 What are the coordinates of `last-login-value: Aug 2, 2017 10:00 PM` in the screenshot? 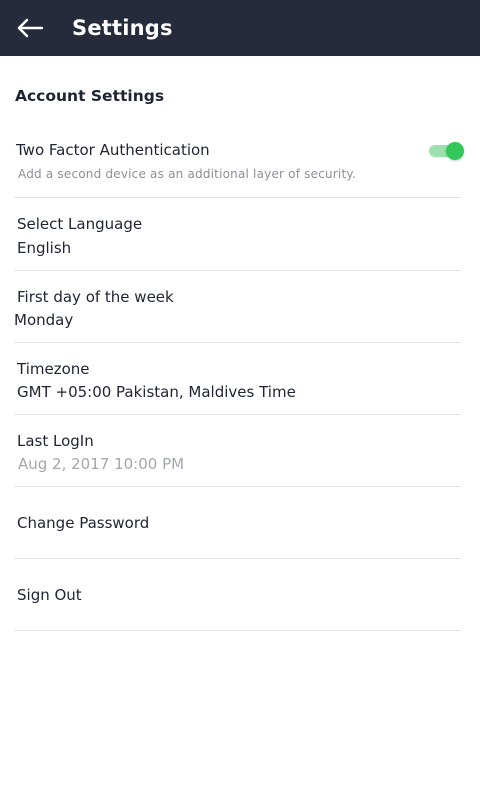 It's located at (101, 464).